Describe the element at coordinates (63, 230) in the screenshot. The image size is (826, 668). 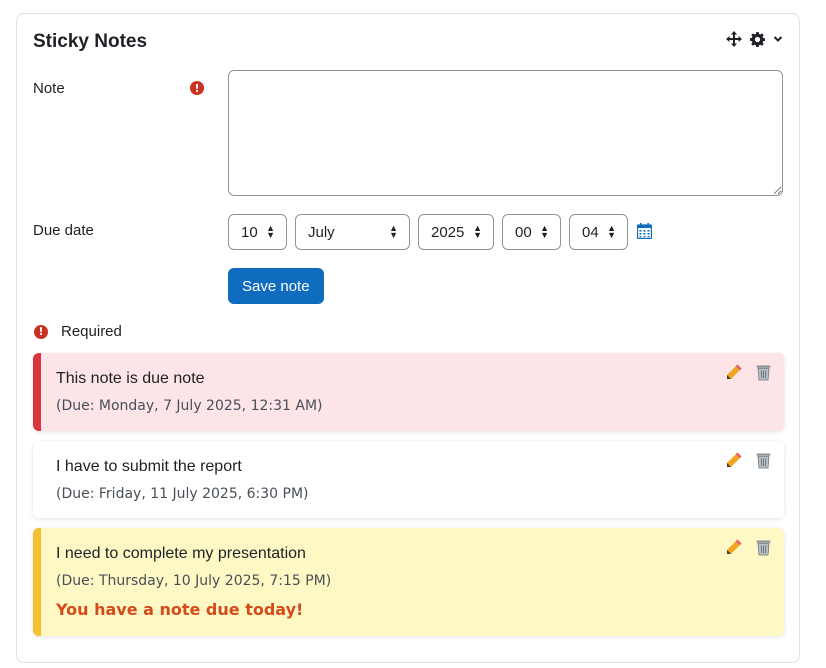
I see `due-date-label: Due date` at that location.